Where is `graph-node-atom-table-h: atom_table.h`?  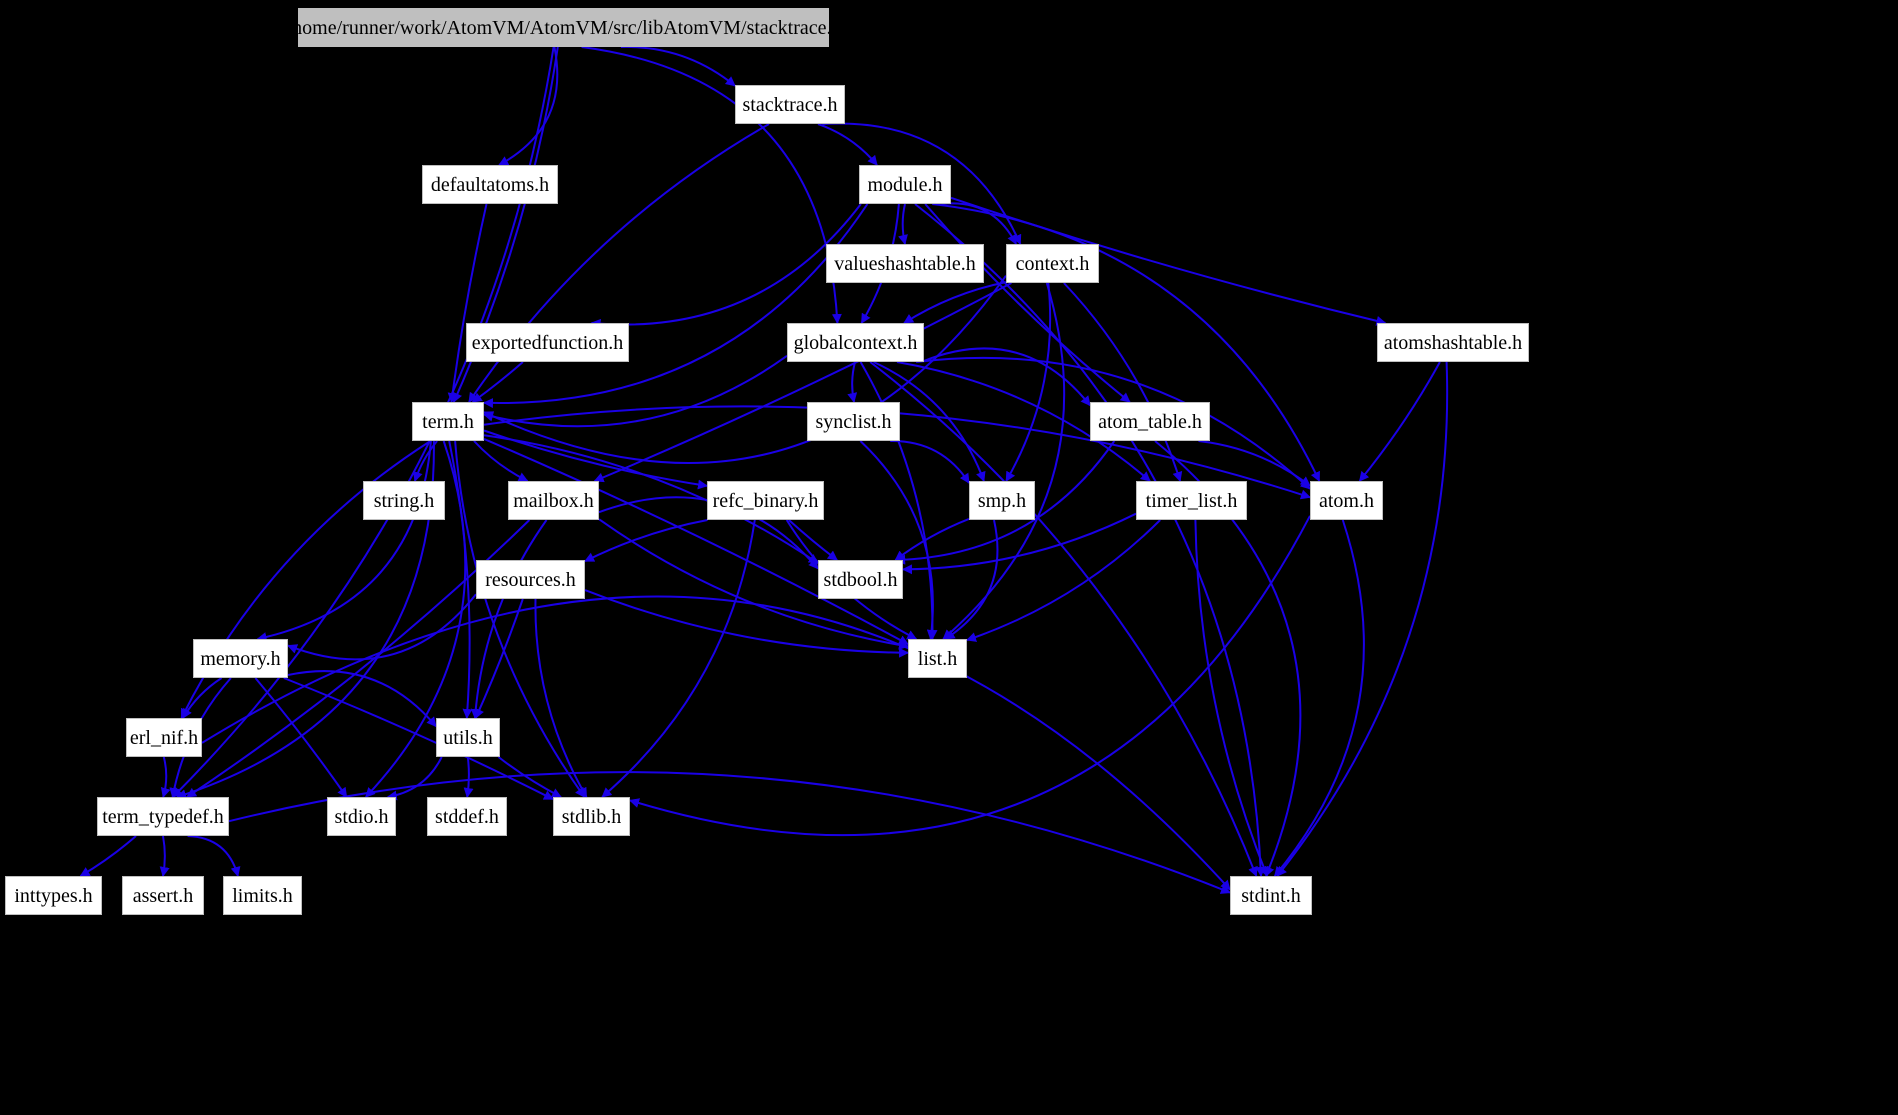 graph-node-atom-table-h: atom_table.h is located at coordinates (1150, 421).